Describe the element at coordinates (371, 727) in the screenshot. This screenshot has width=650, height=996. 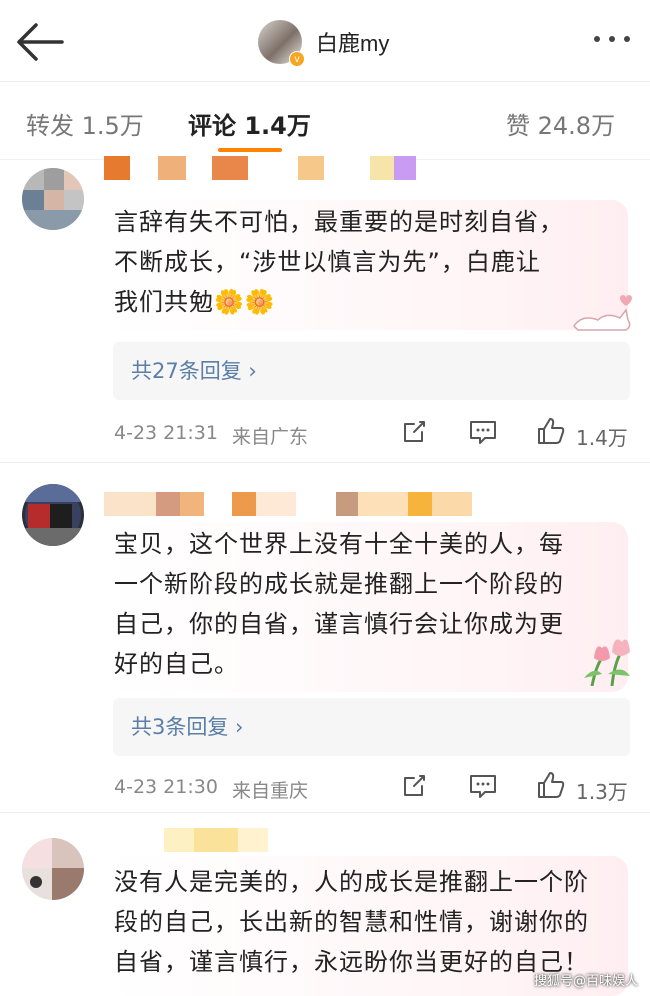
I see `view-replies-link: 共3条回复 ›` at that location.